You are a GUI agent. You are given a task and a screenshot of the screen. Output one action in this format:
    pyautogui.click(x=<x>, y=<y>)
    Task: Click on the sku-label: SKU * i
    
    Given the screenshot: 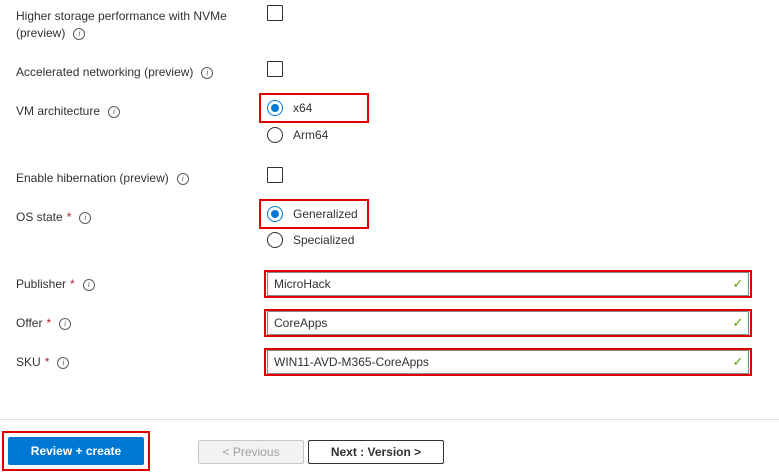 What is the action you would take?
    pyautogui.click(x=43, y=362)
    